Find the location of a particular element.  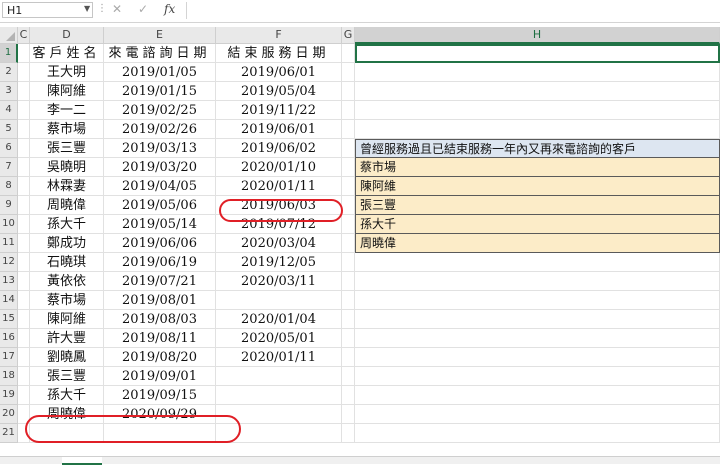

enter-icon: ✓ is located at coordinates (143, 9).